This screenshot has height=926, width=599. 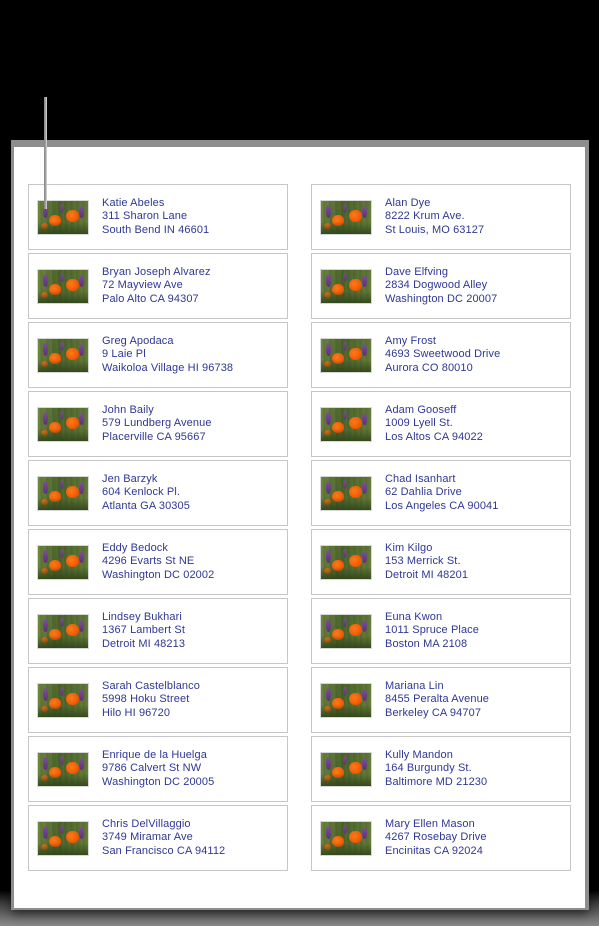 What do you see at coordinates (436, 781) in the screenshot?
I see `contact-city-state-zip: Baltimore MD 21230` at bounding box center [436, 781].